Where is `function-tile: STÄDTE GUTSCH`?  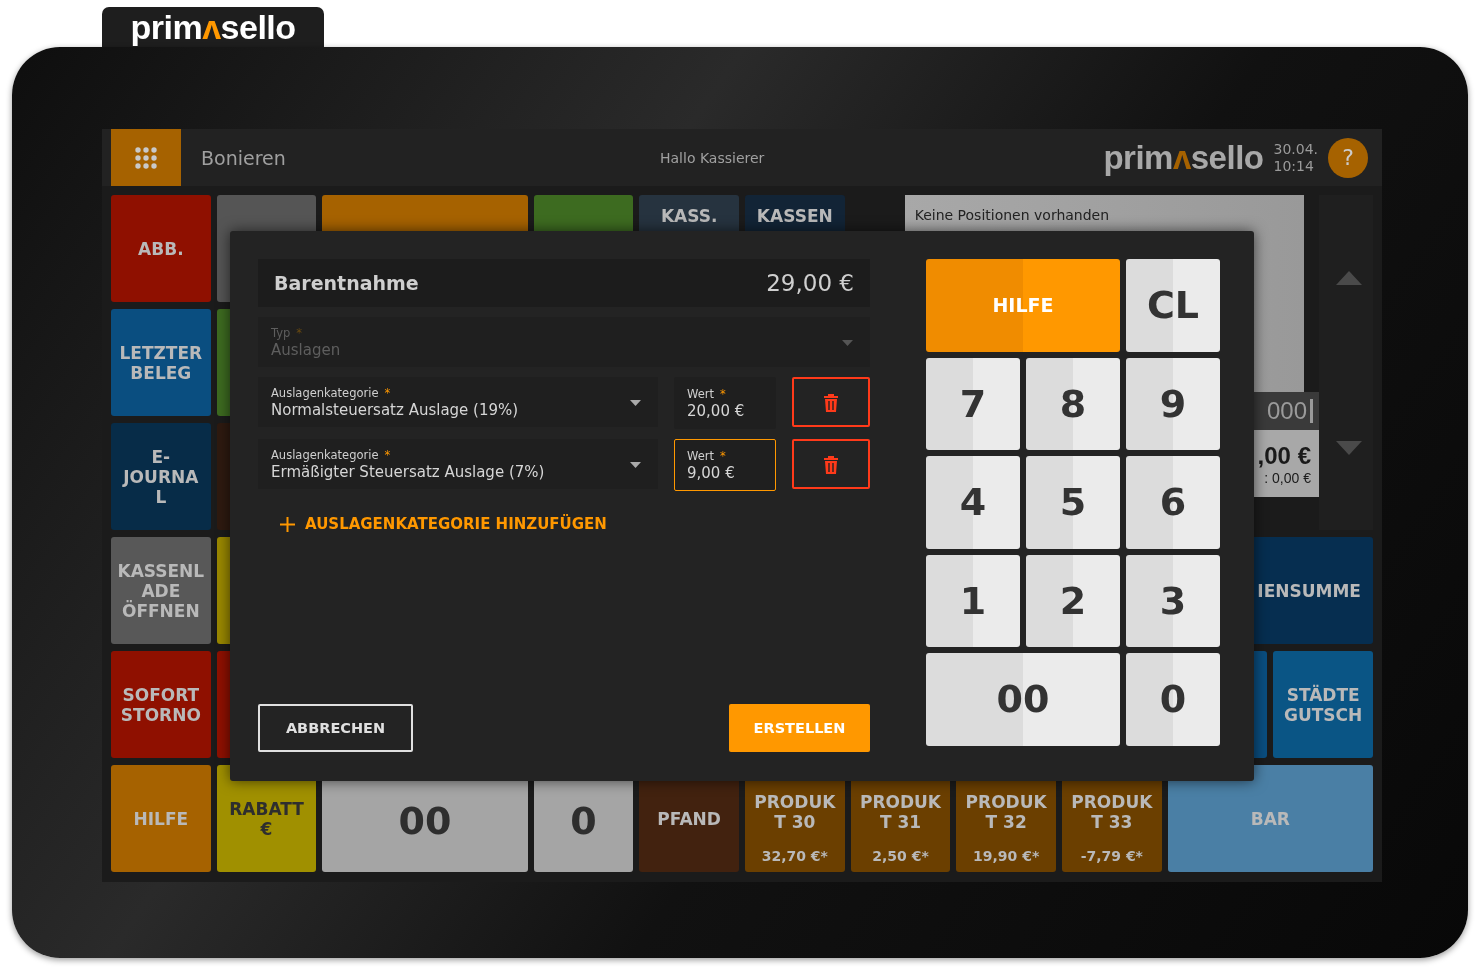
function-tile: STÄDTE GUTSCH is located at coordinates (1323, 704).